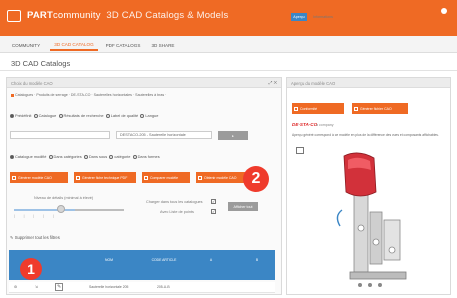 This screenshot has width=457, height=298. I want to click on tab-3d-share: 3D SHARE, so click(163, 45).